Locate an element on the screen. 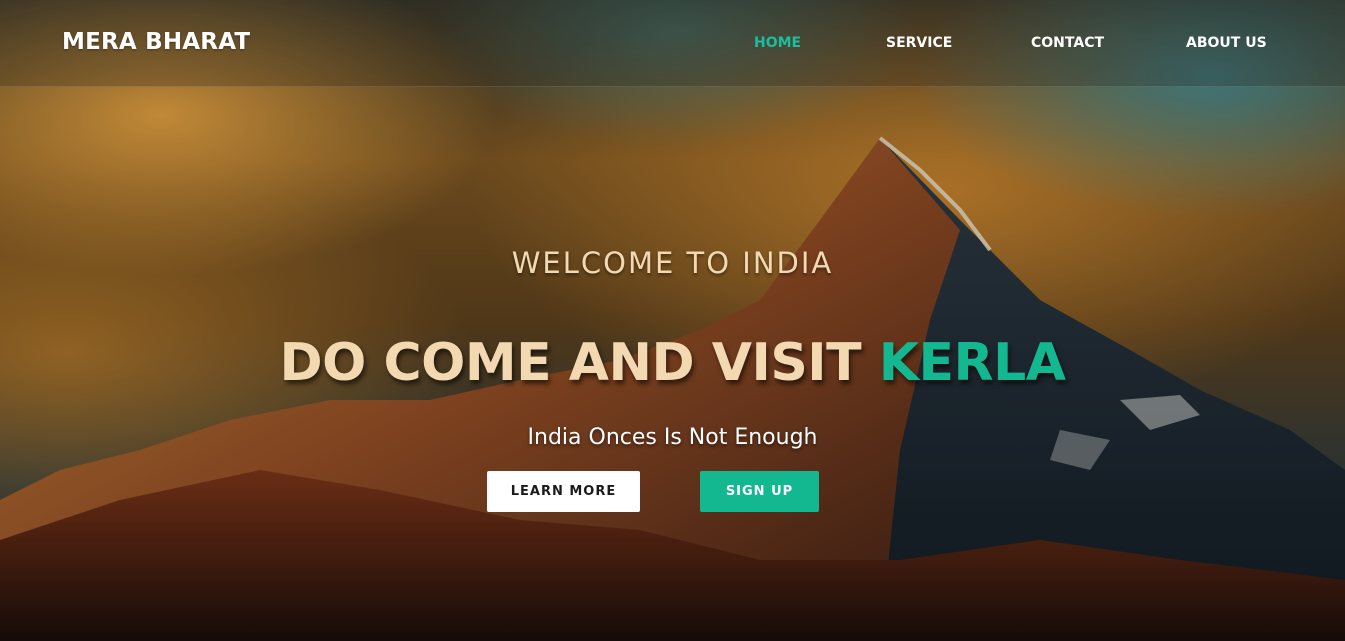 This screenshot has width=1345, height=641. nav-link-service: SERVICE is located at coordinates (919, 43).